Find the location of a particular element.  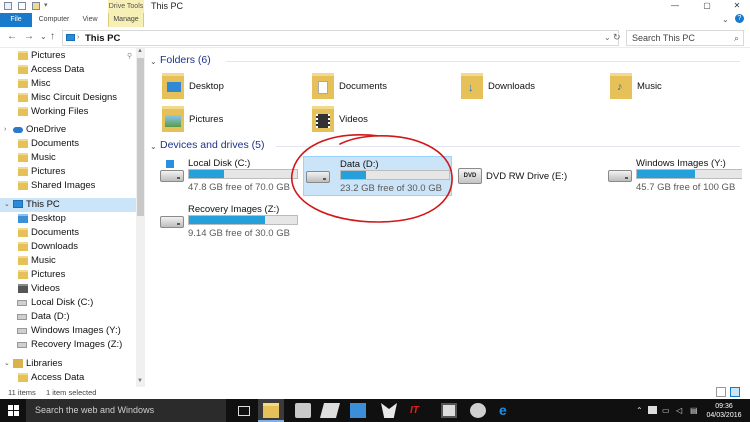

app-icon-red: IT is located at coordinates (418, 410).